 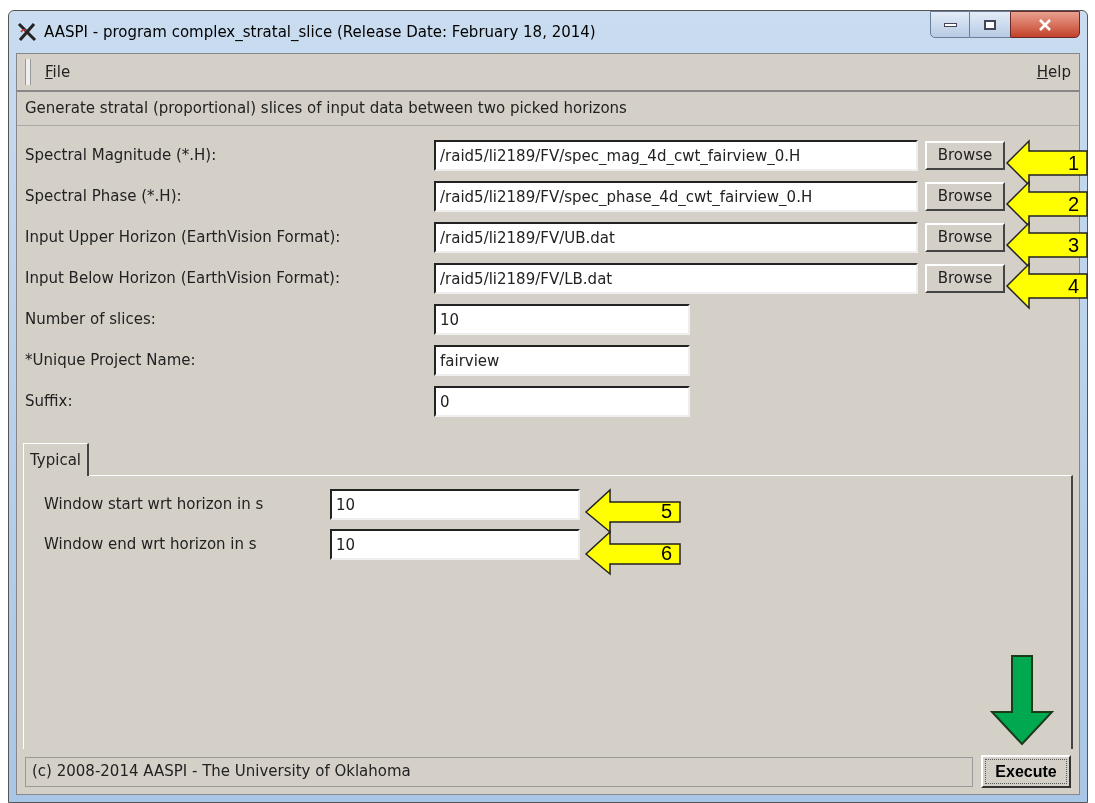 What do you see at coordinates (104, 197) in the screenshot?
I see `field-label: Spectral Phase (*.H):` at bounding box center [104, 197].